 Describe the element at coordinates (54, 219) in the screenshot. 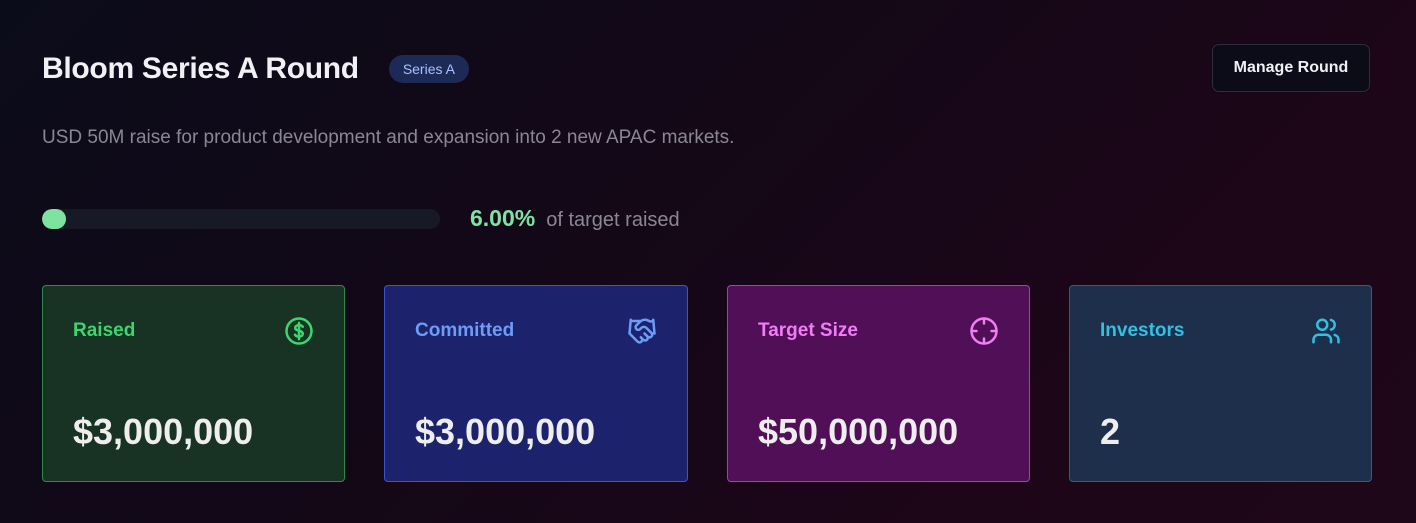

I see `progress-bar-fill` at that location.